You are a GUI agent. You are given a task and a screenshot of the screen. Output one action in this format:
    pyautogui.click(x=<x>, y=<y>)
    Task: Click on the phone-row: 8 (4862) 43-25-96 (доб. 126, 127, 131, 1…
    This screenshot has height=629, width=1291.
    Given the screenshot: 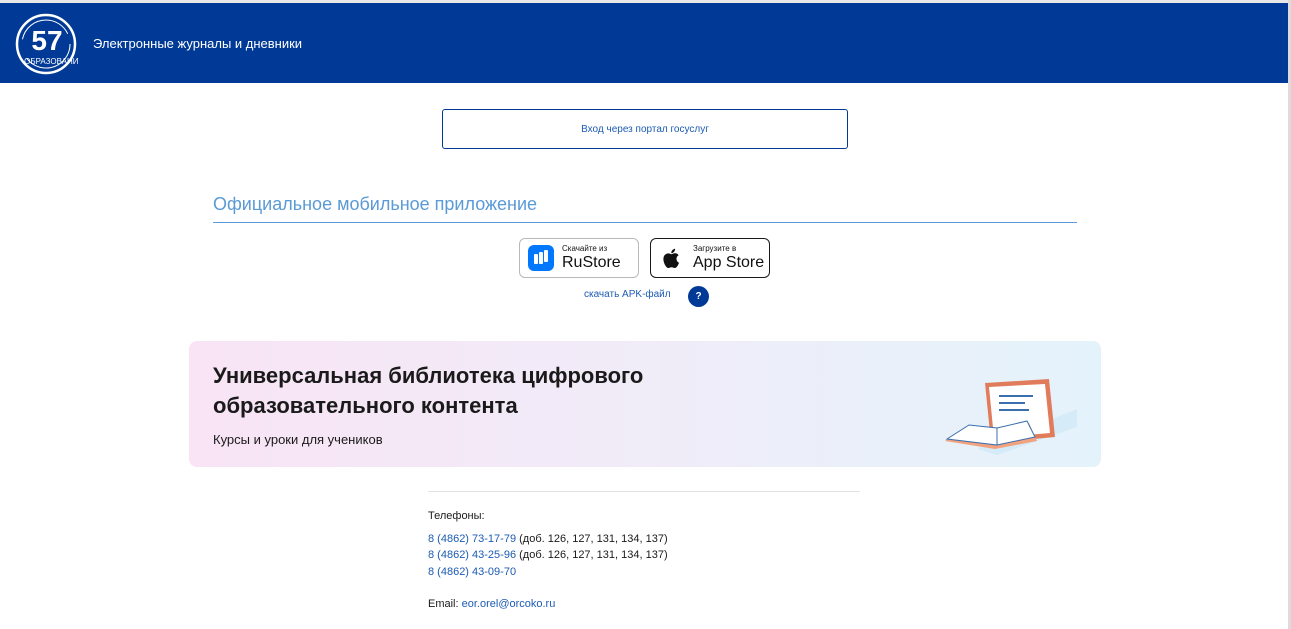 What is the action you would take?
    pyautogui.click(x=548, y=555)
    